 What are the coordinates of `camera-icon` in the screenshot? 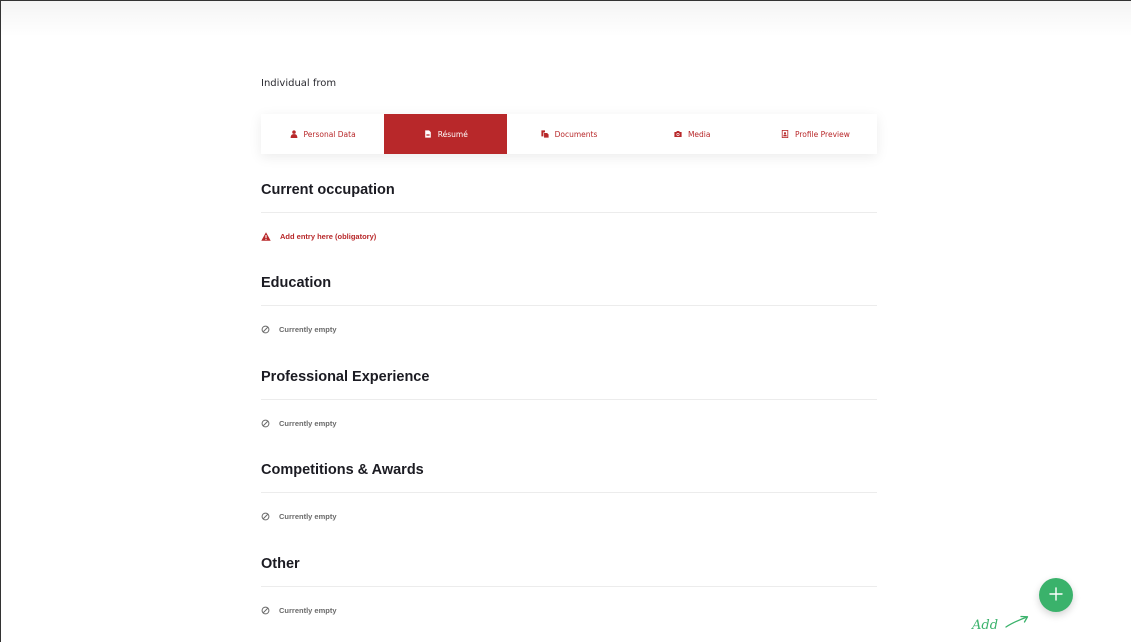 It's located at (678, 134).